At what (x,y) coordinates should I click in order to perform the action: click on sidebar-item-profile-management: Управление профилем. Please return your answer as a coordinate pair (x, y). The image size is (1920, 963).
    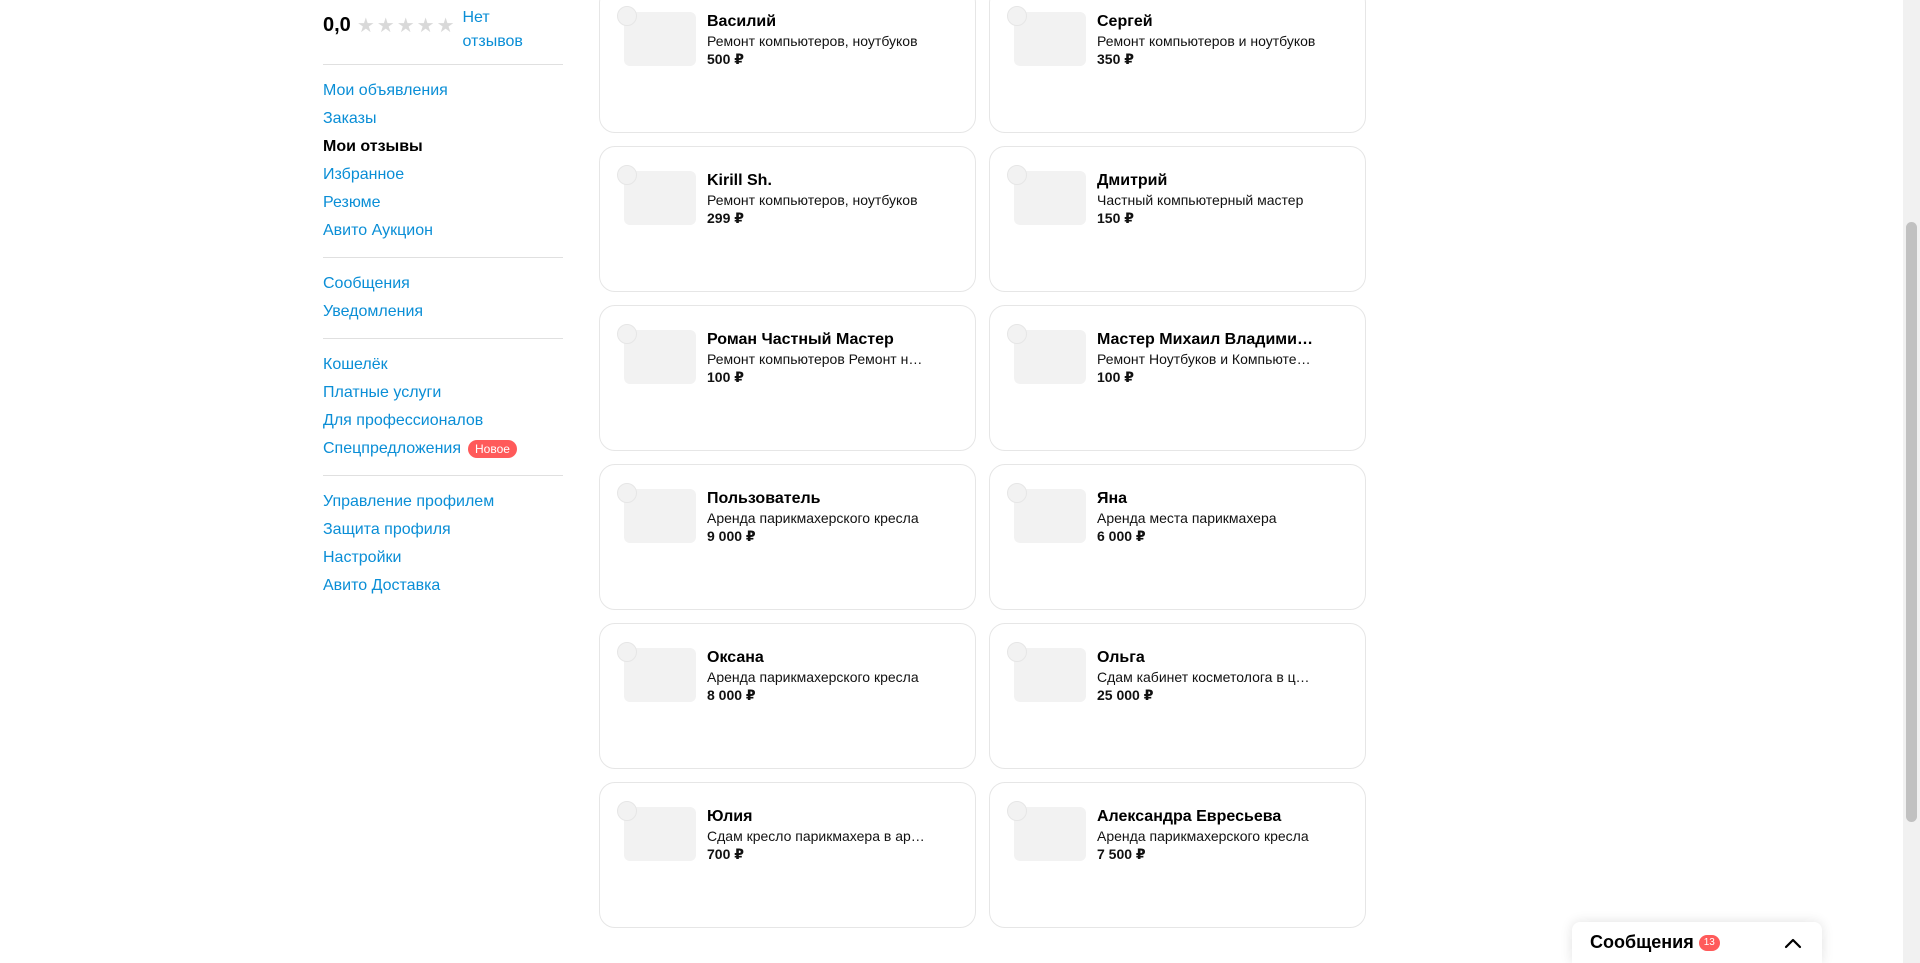
    Looking at the image, I should click on (443, 502).